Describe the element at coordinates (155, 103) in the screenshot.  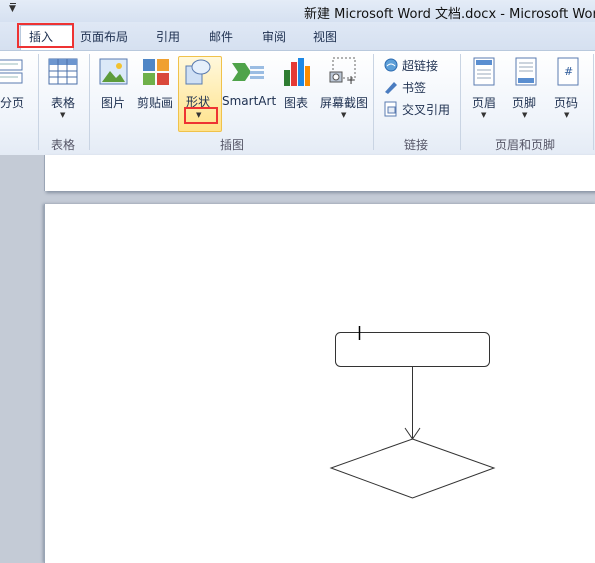
I see `clipart-label: 剪贴画` at that location.